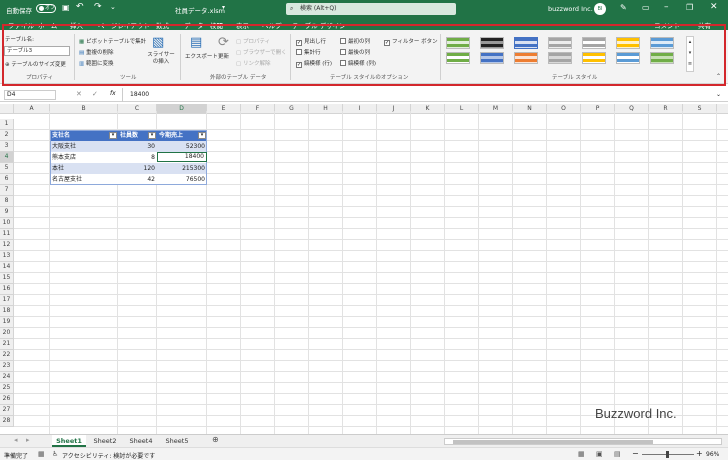 This screenshot has height=460, width=728. Describe the element at coordinates (84, 168) in the screenshot. I see `cell-B5: 本社` at that location.